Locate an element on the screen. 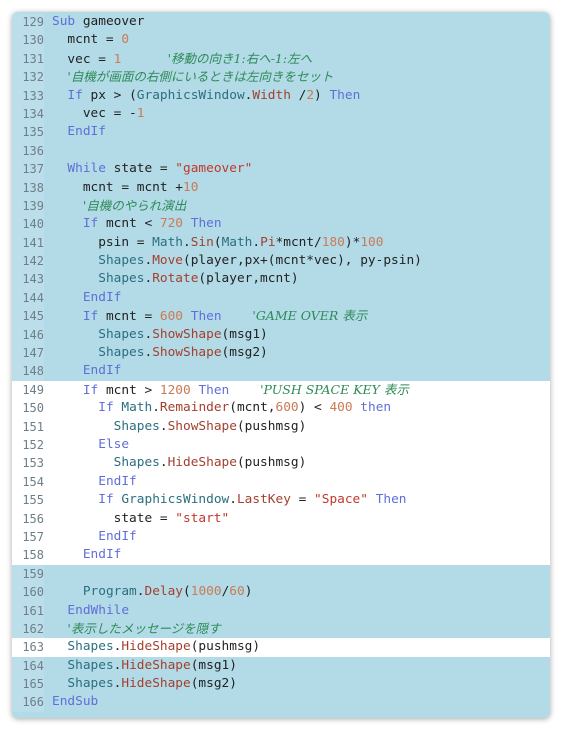  code-text: (msg1) is located at coordinates (213, 665).